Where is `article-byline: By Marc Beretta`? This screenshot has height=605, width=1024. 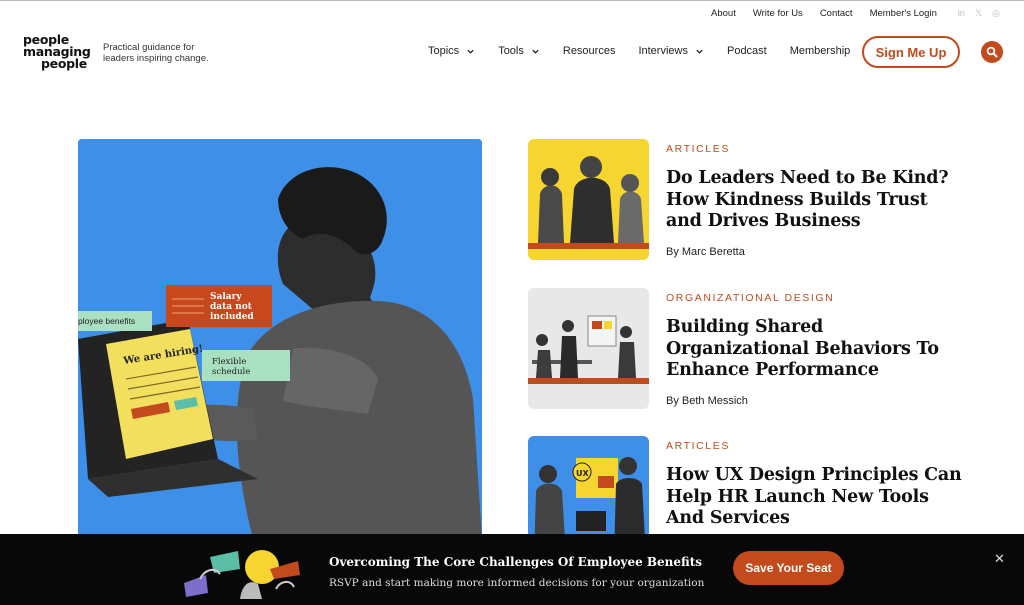
article-byline: By Marc Beretta is located at coordinates (705, 251).